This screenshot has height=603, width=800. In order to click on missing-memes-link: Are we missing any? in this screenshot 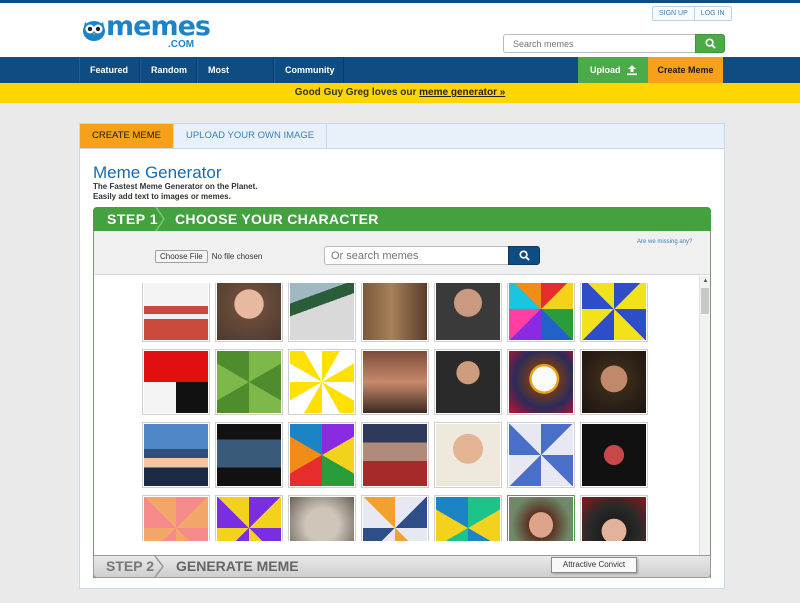, I will do `click(664, 242)`.